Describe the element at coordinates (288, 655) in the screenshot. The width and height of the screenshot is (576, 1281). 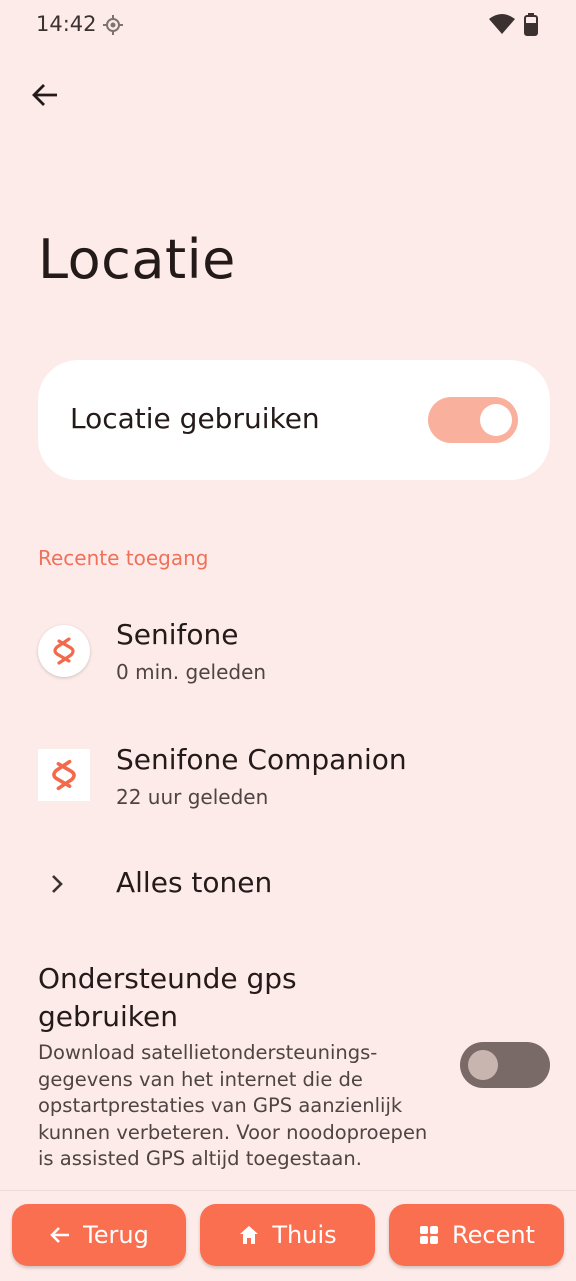
I see `recent-app-row: Senifone 0 min. geleden` at that location.